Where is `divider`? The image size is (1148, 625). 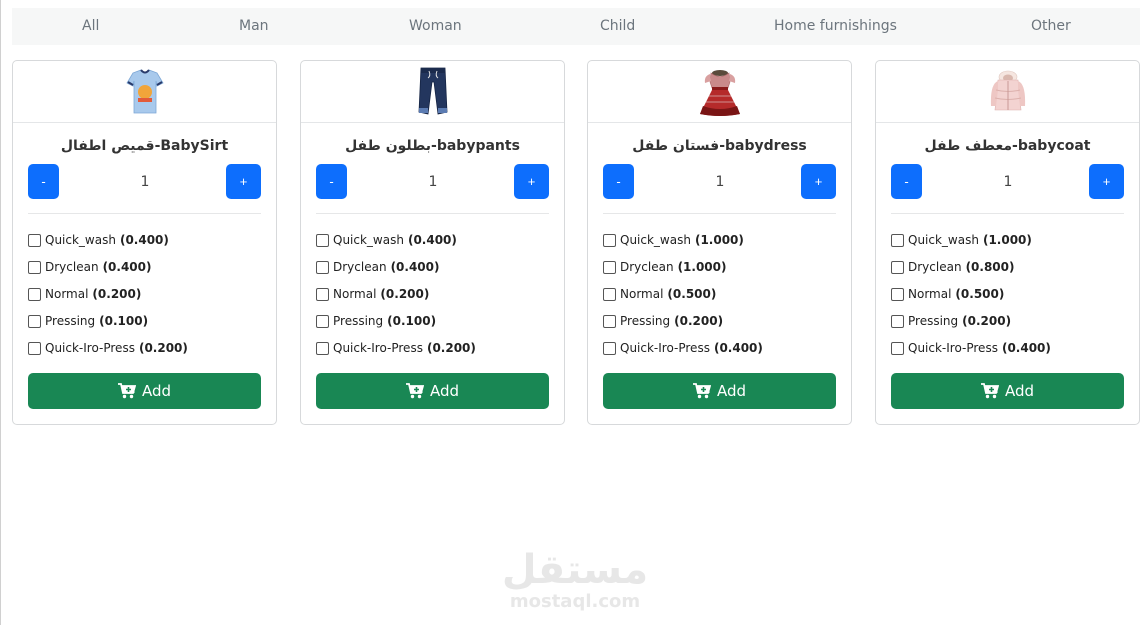 divider is located at coordinates (719, 213).